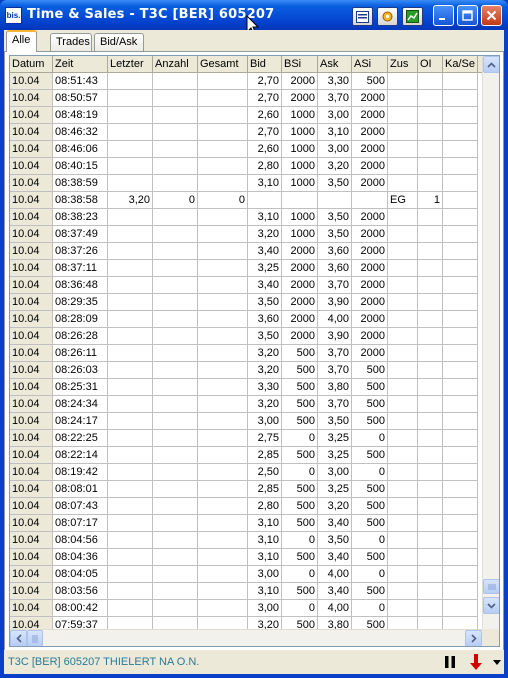 The image size is (508, 678). What do you see at coordinates (80, 557) in the screenshot?
I see `table-cell: 08:04:36` at bounding box center [80, 557].